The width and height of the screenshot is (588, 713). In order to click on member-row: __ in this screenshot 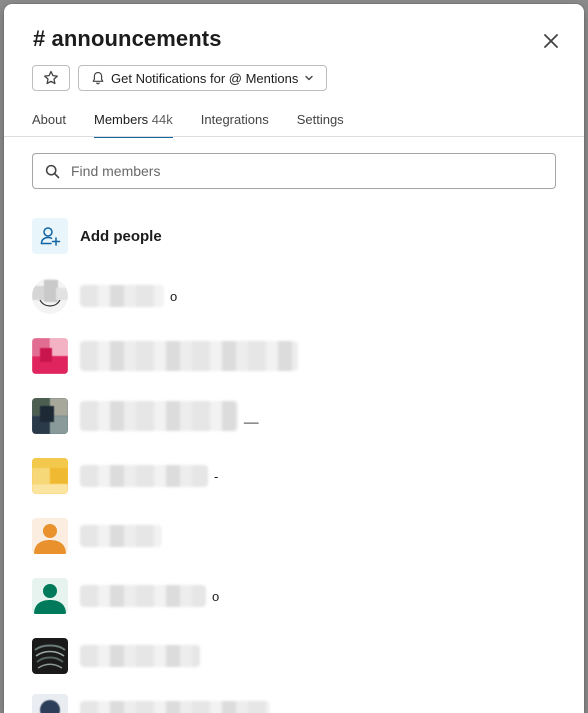, I will do `click(145, 416)`.